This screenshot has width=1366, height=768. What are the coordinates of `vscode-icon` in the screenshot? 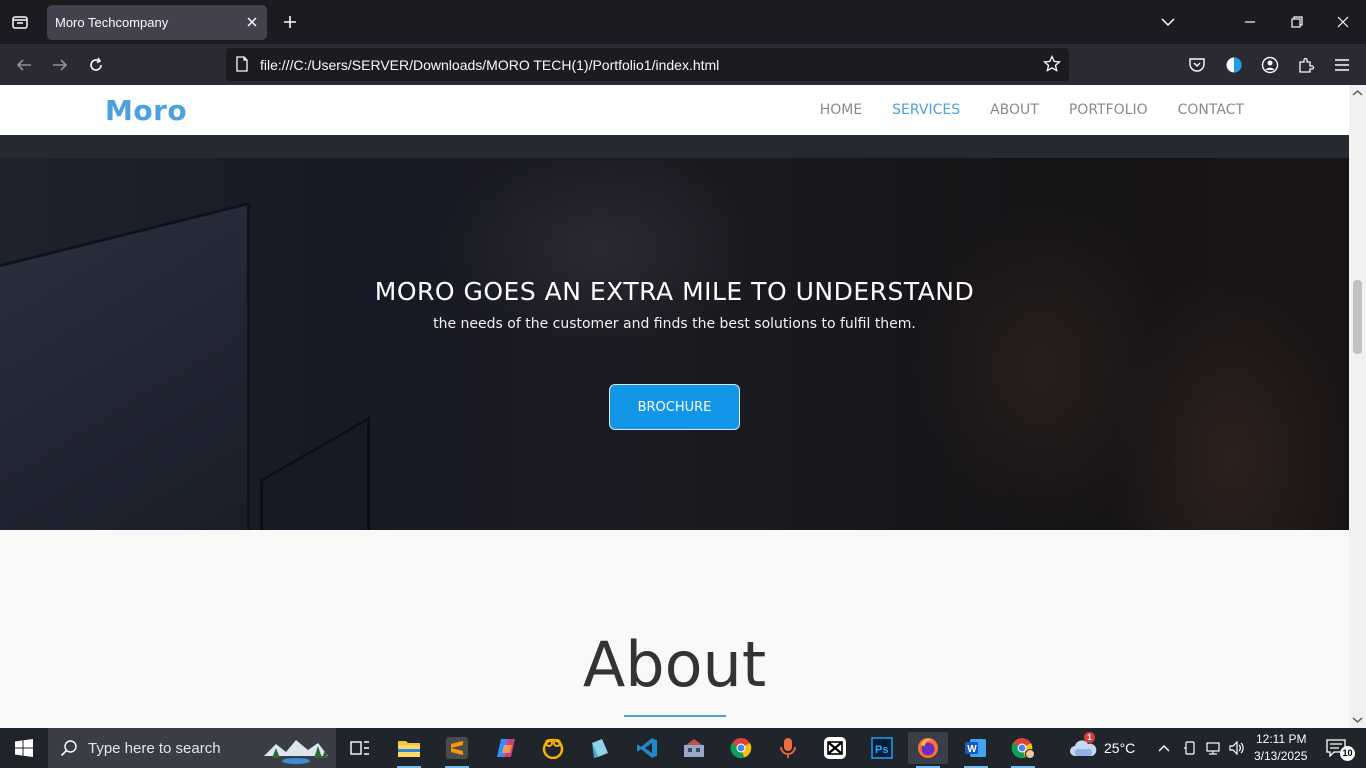 It's located at (647, 748).